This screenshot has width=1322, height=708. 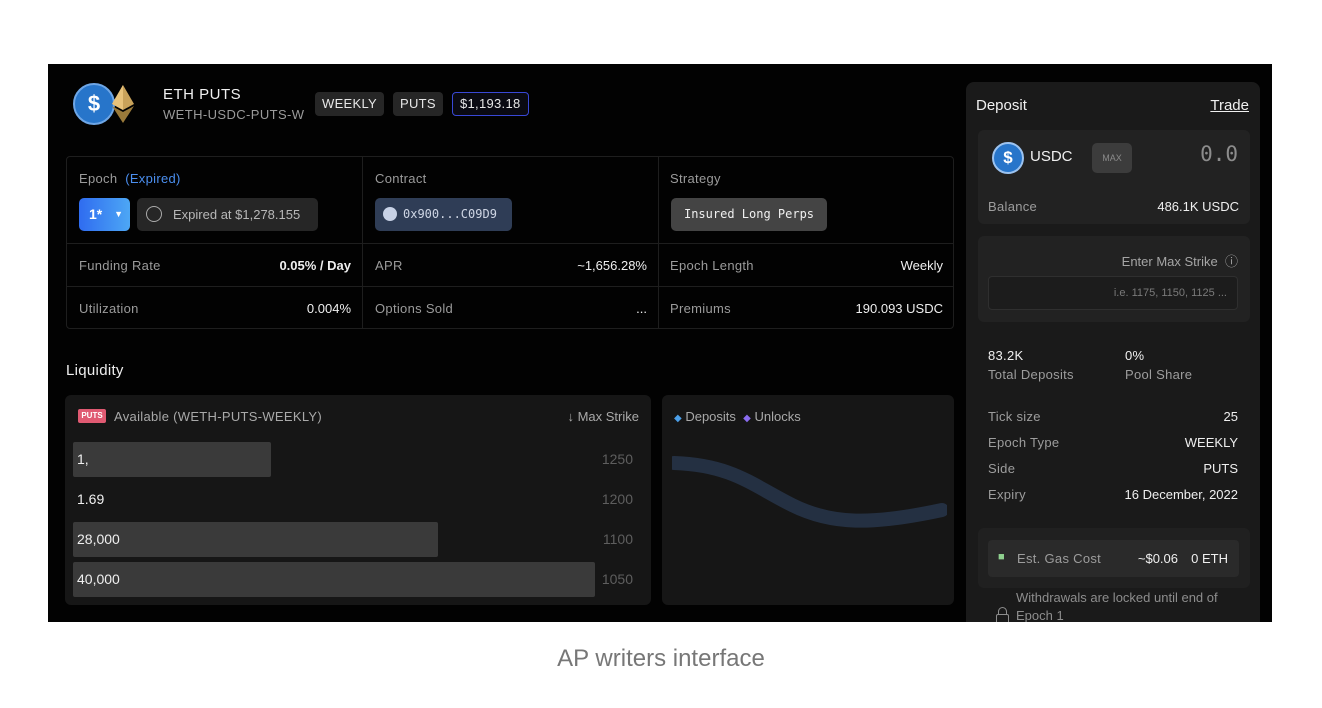 What do you see at coordinates (1114, 177) in the screenshot?
I see `token-input-box: $ USDC MAX 0.0 Balance 486.1K USDC` at bounding box center [1114, 177].